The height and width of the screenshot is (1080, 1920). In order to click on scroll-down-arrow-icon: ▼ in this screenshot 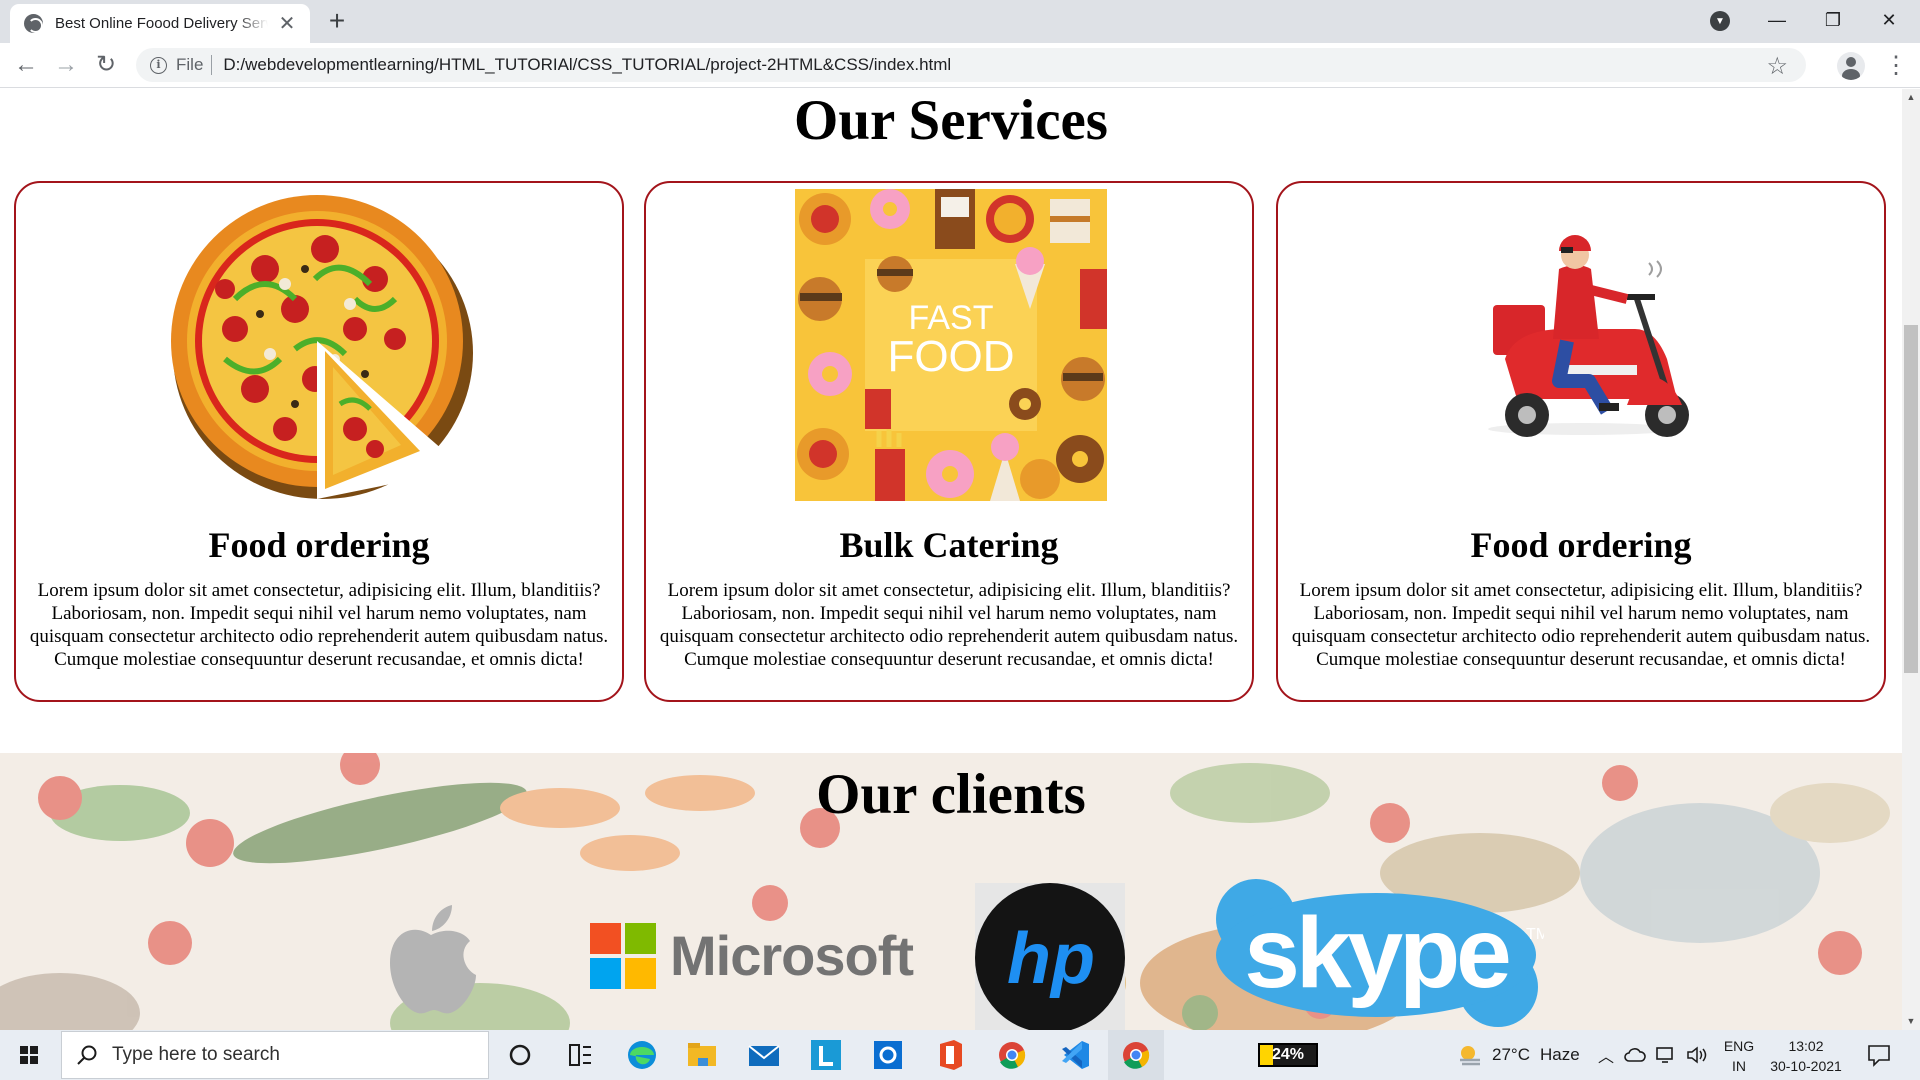, I will do `click(1911, 1021)`.